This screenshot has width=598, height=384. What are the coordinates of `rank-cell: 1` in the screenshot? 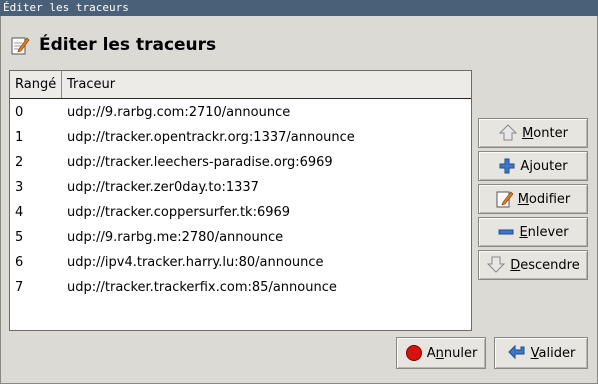 It's located at (19, 137).